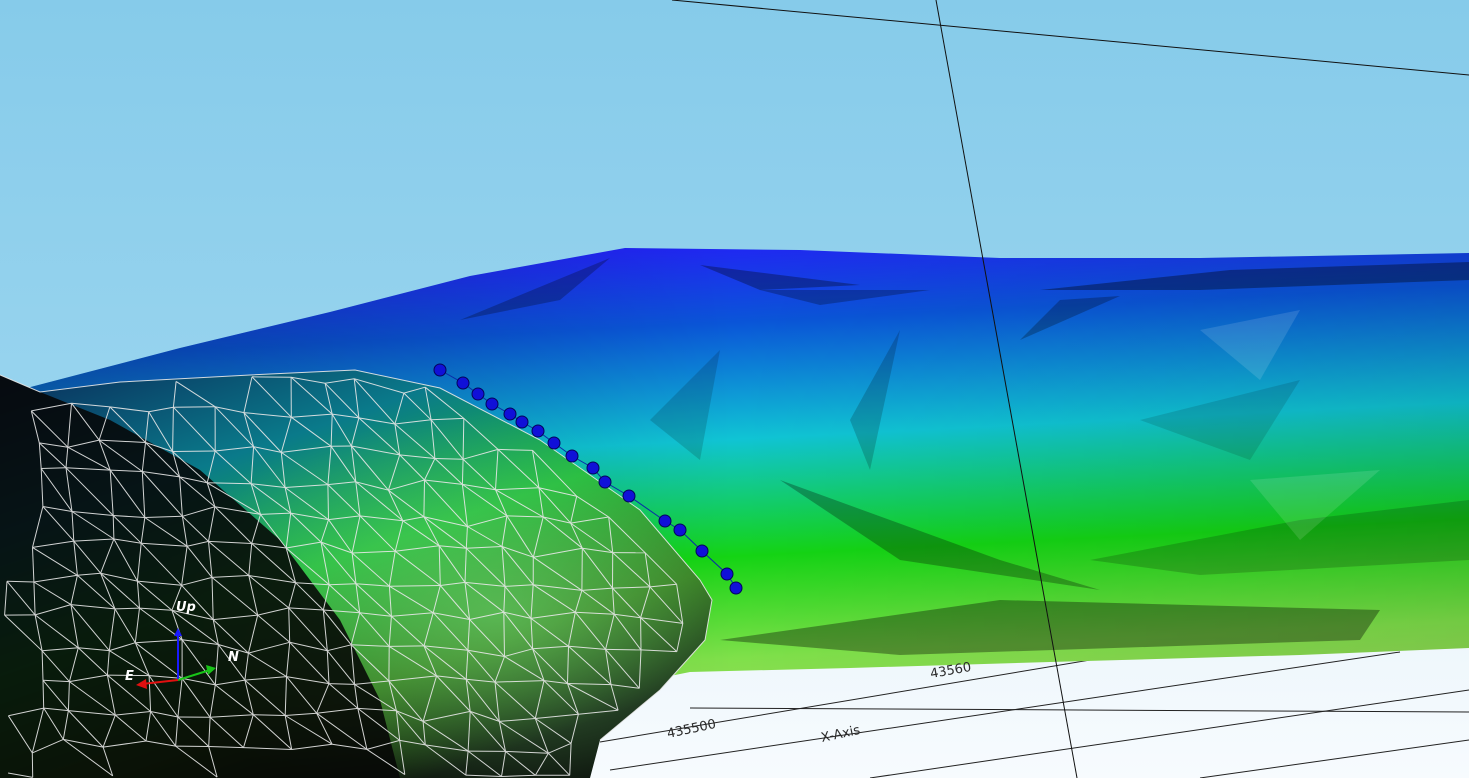 Image resolution: width=1469 pixels, height=778 pixels. Describe the element at coordinates (129, 676) in the screenshot. I see `east-label: E` at that location.